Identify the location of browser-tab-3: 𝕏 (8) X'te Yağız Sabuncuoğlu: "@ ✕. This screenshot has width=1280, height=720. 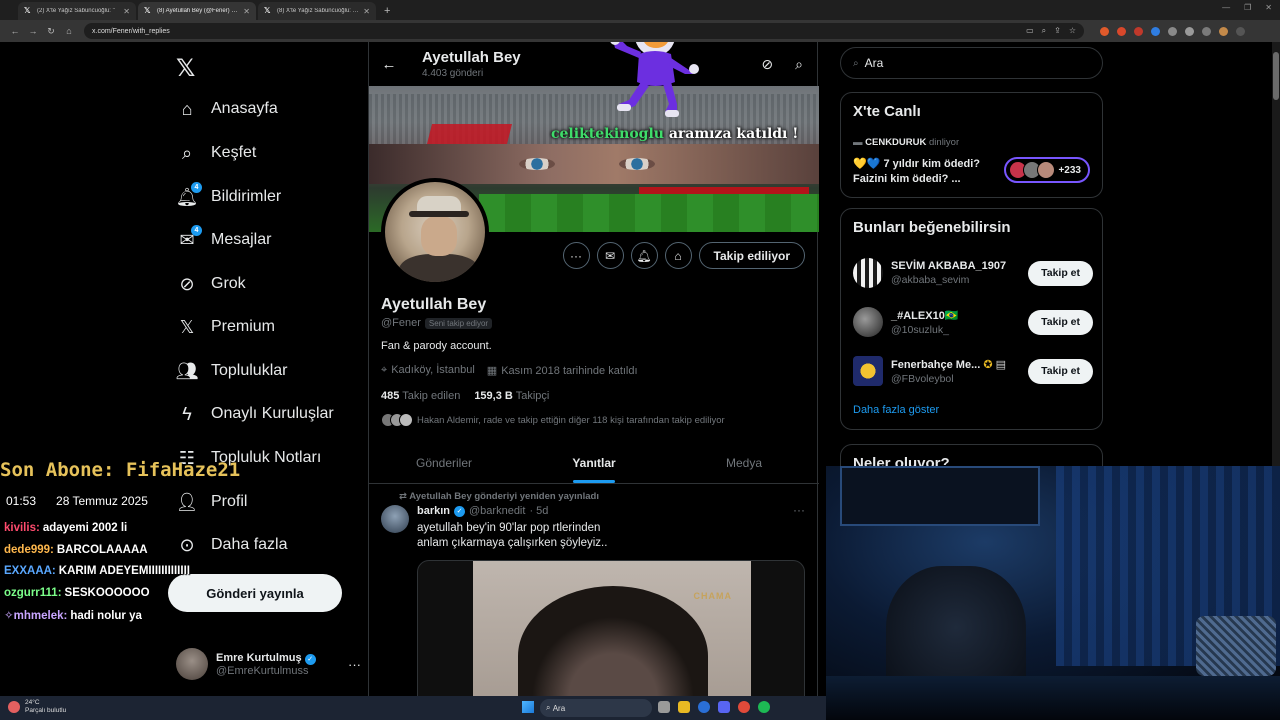
(317, 11).